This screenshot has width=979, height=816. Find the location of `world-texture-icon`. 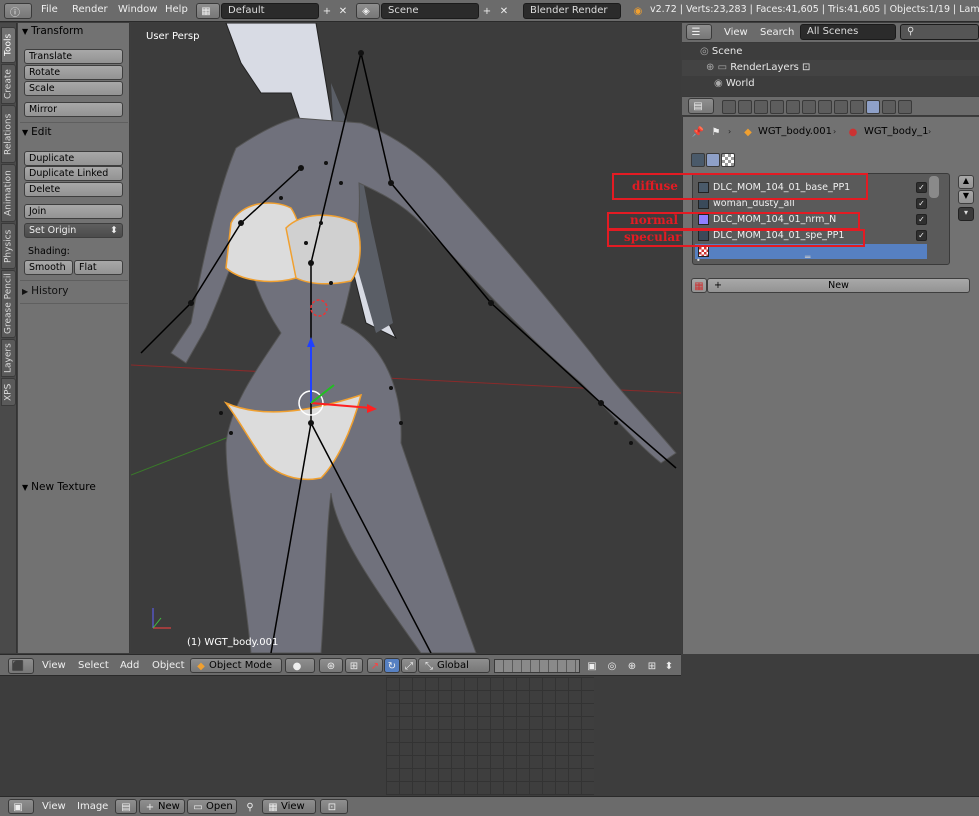

world-texture-icon is located at coordinates (698, 160).